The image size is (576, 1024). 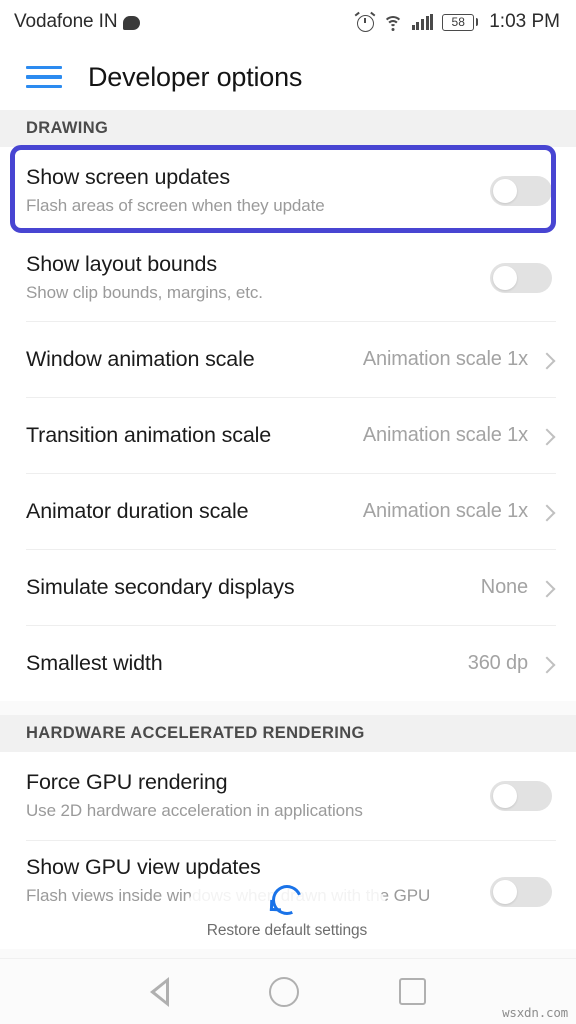 What do you see at coordinates (66, 21) in the screenshot?
I see `carrier-label: Vodafone IN` at bounding box center [66, 21].